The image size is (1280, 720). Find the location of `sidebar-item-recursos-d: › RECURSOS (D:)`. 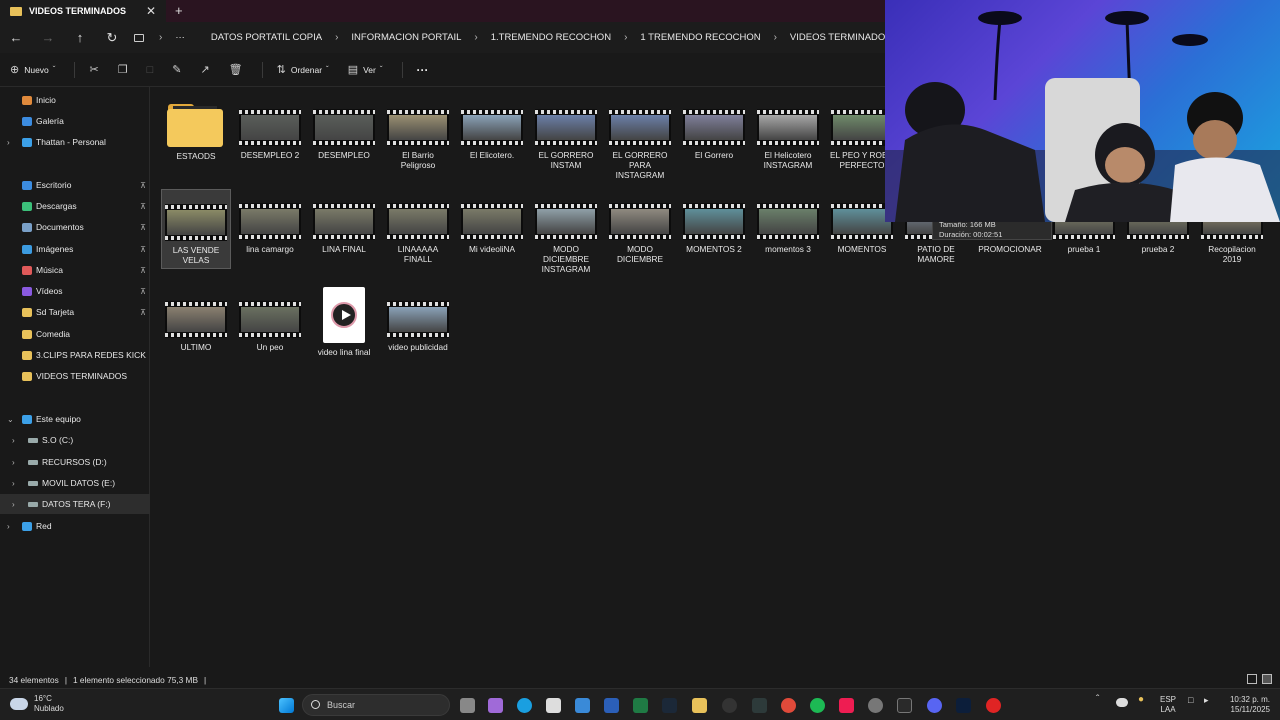

sidebar-item-recursos-d: › RECURSOS (D:) is located at coordinates (75, 462).